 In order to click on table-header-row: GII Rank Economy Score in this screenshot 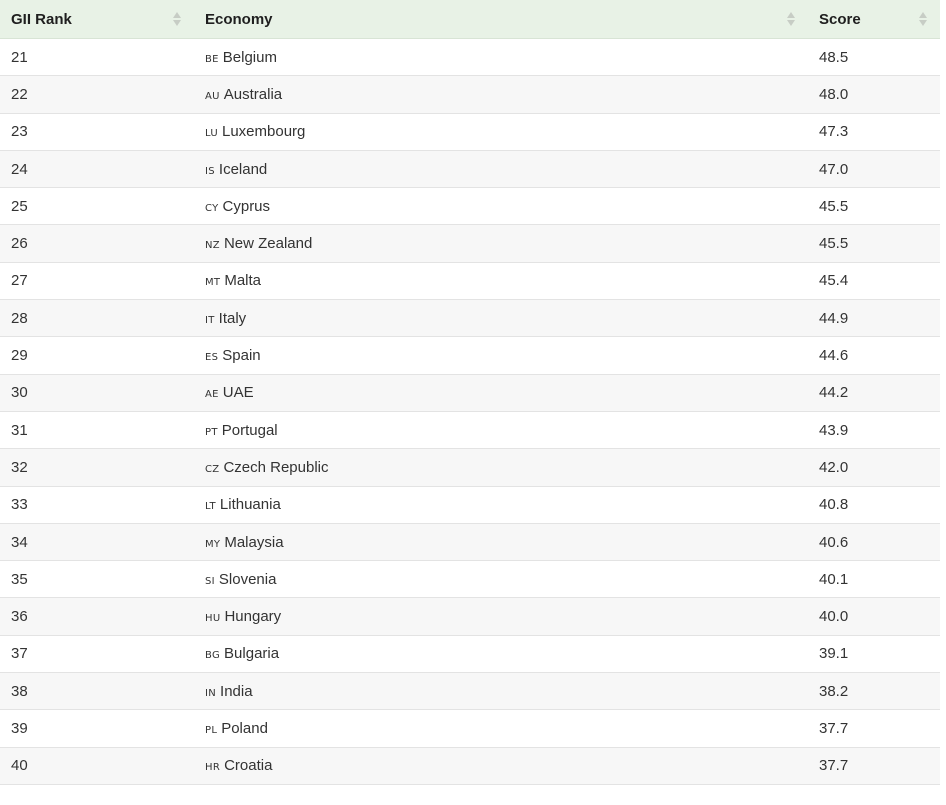, I will do `click(470, 19)`.